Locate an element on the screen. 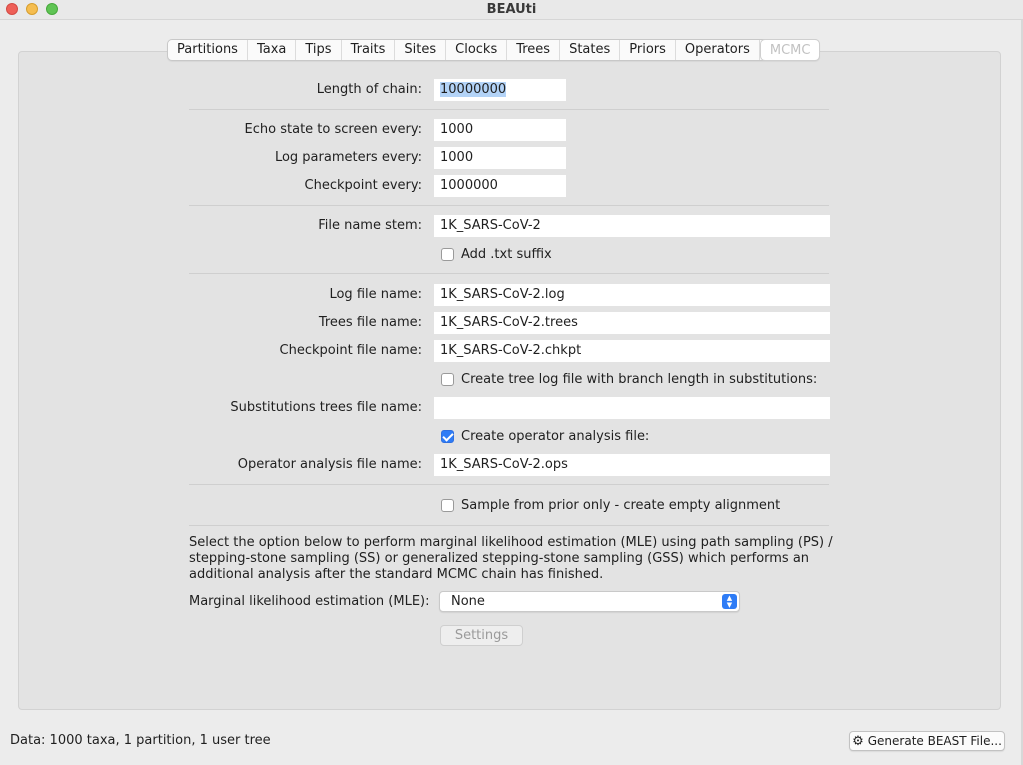 This screenshot has height=765, width=1023. log-params-label: Log parameters every: is located at coordinates (348, 157).